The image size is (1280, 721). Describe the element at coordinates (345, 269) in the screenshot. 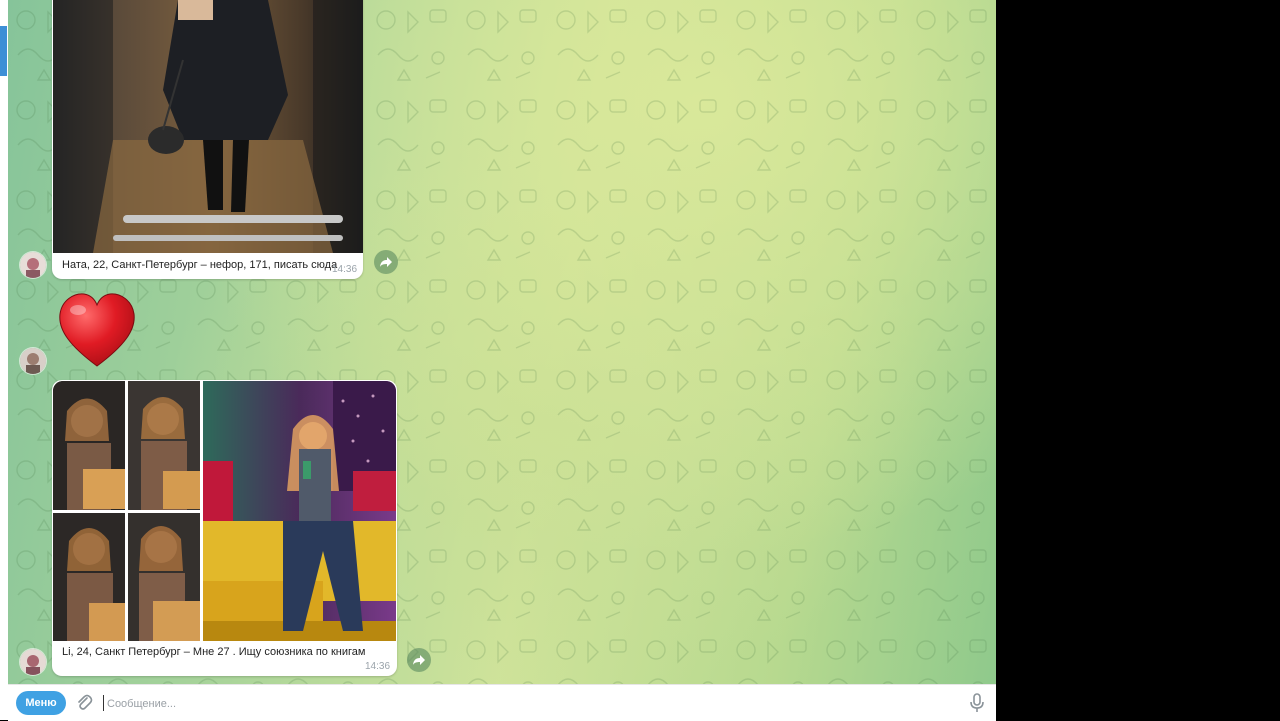

I see `message-1-time: 14:36` at that location.